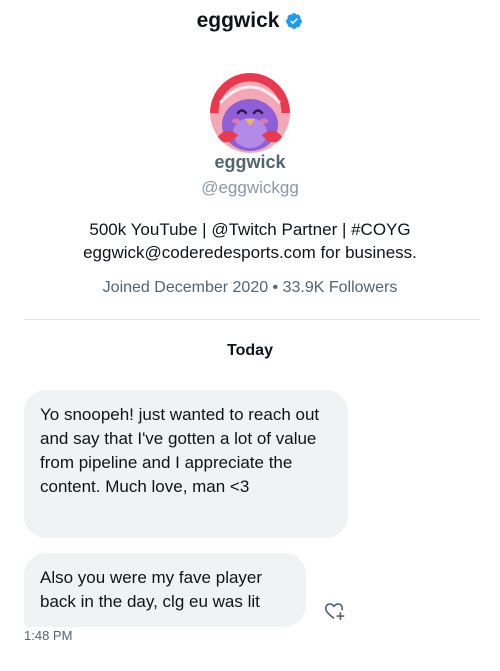 Image resolution: width=500 pixels, height=671 pixels. Describe the element at coordinates (250, 162) in the screenshot. I see `profile-name: eggwick` at that location.